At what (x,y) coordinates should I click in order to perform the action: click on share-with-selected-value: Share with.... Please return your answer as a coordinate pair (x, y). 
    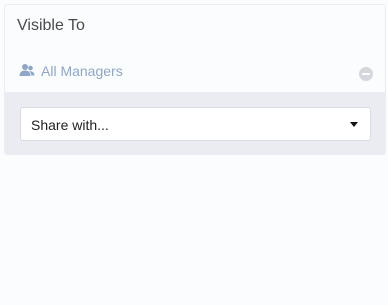
    Looking at the image, I should click on (70, 125).